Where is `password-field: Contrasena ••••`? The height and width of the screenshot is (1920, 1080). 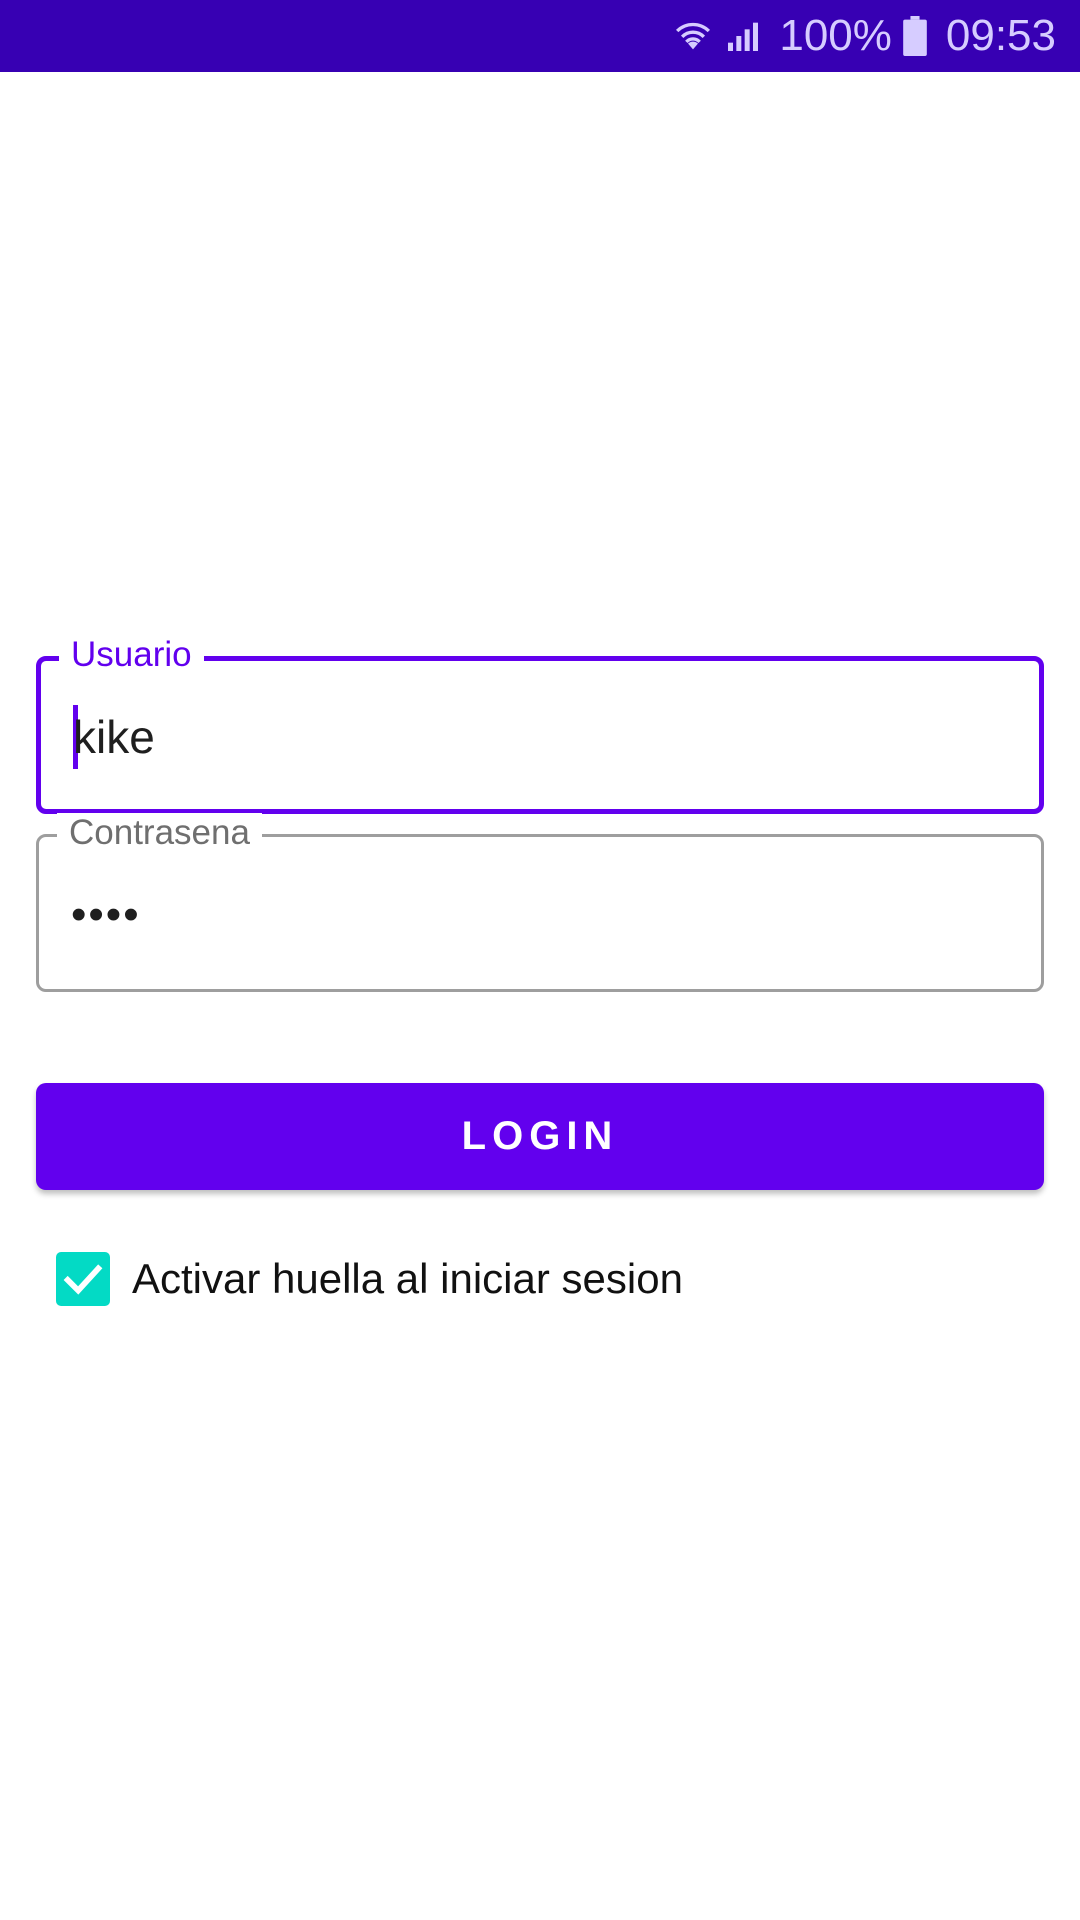 password-field: Contrasena •••• is located at coordinates (540, 902).